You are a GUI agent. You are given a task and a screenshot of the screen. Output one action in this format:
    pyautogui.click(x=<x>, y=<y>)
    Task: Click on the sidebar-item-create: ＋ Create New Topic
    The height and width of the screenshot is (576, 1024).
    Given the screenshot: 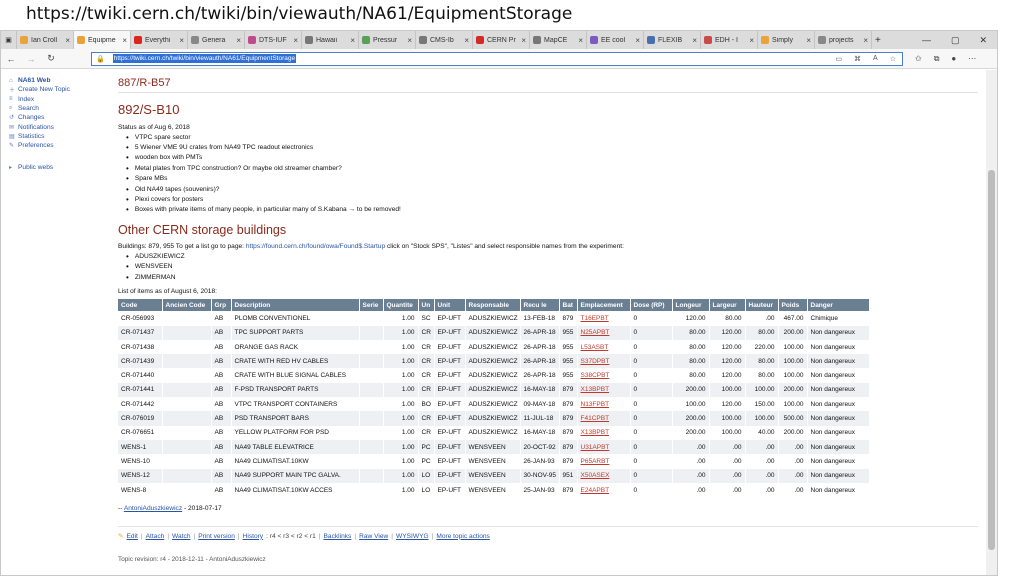 What is the action you would take?
    pyautogui.click(x=59, y=89)
    